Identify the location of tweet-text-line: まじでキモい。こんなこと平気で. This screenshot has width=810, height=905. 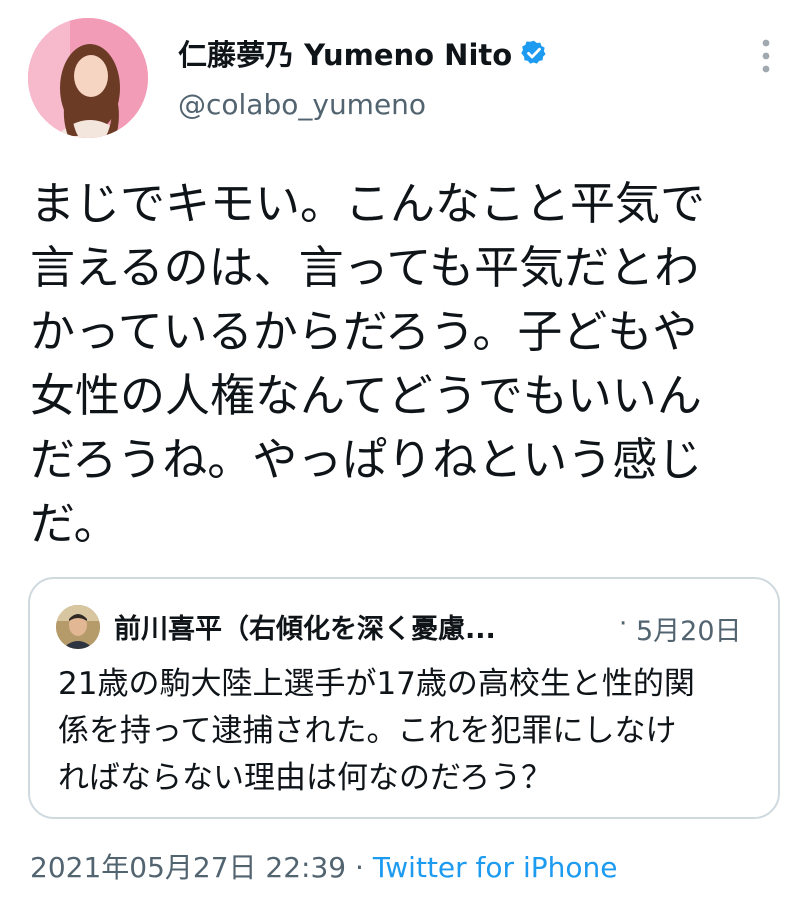
(368, 203).